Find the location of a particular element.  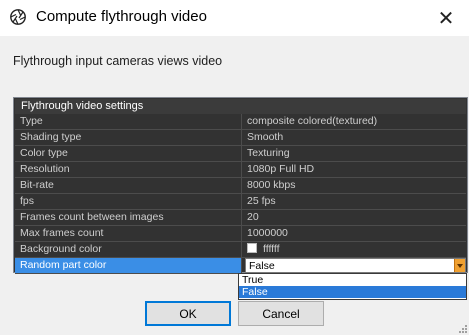

property-row-color-type: Color type Texturing is located at coordinates (240, 154).